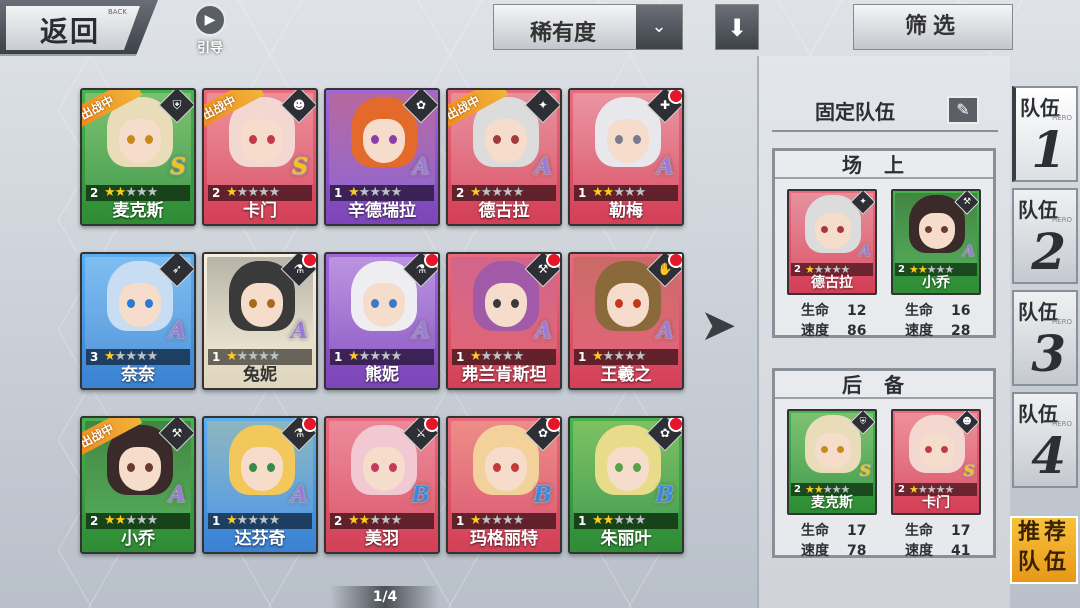 The height and width of the screenshot is (608, 1080). I want to click on hero-name: 美羽, so click(382, 539).